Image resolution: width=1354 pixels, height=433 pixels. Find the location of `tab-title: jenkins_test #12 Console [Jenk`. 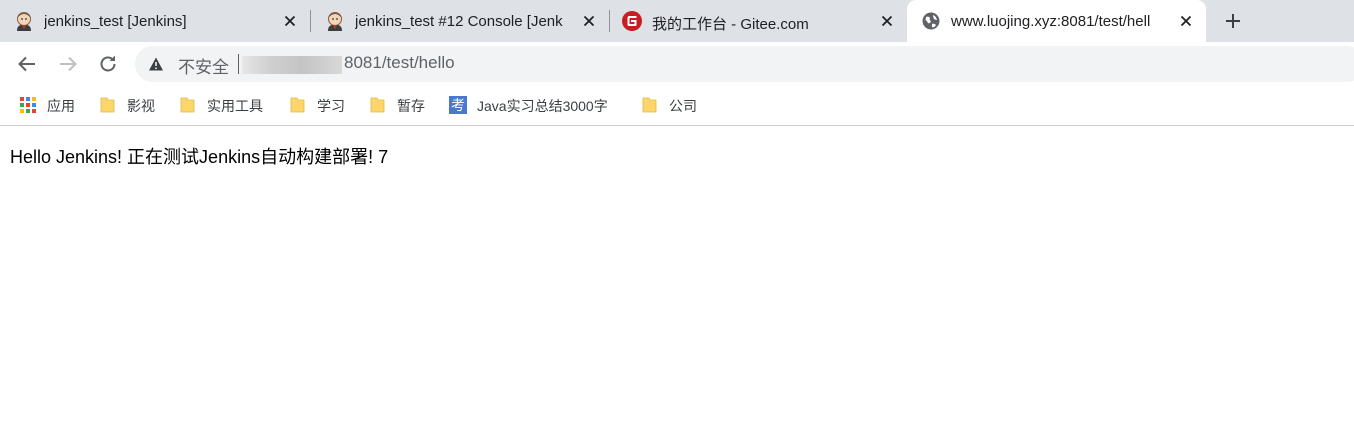

tab-title: jenkins_test #12 Console [Jenk is located at coordinates (459, 21).